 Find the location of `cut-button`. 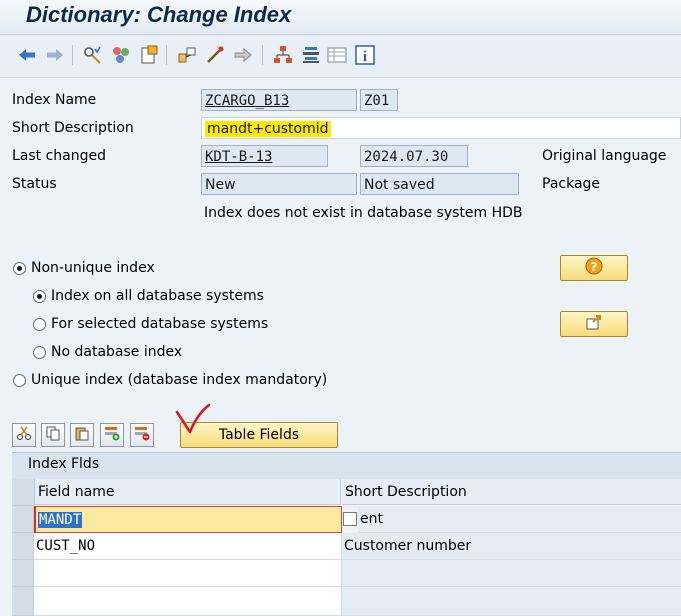

cut-button is located at coordinates (24, 435).